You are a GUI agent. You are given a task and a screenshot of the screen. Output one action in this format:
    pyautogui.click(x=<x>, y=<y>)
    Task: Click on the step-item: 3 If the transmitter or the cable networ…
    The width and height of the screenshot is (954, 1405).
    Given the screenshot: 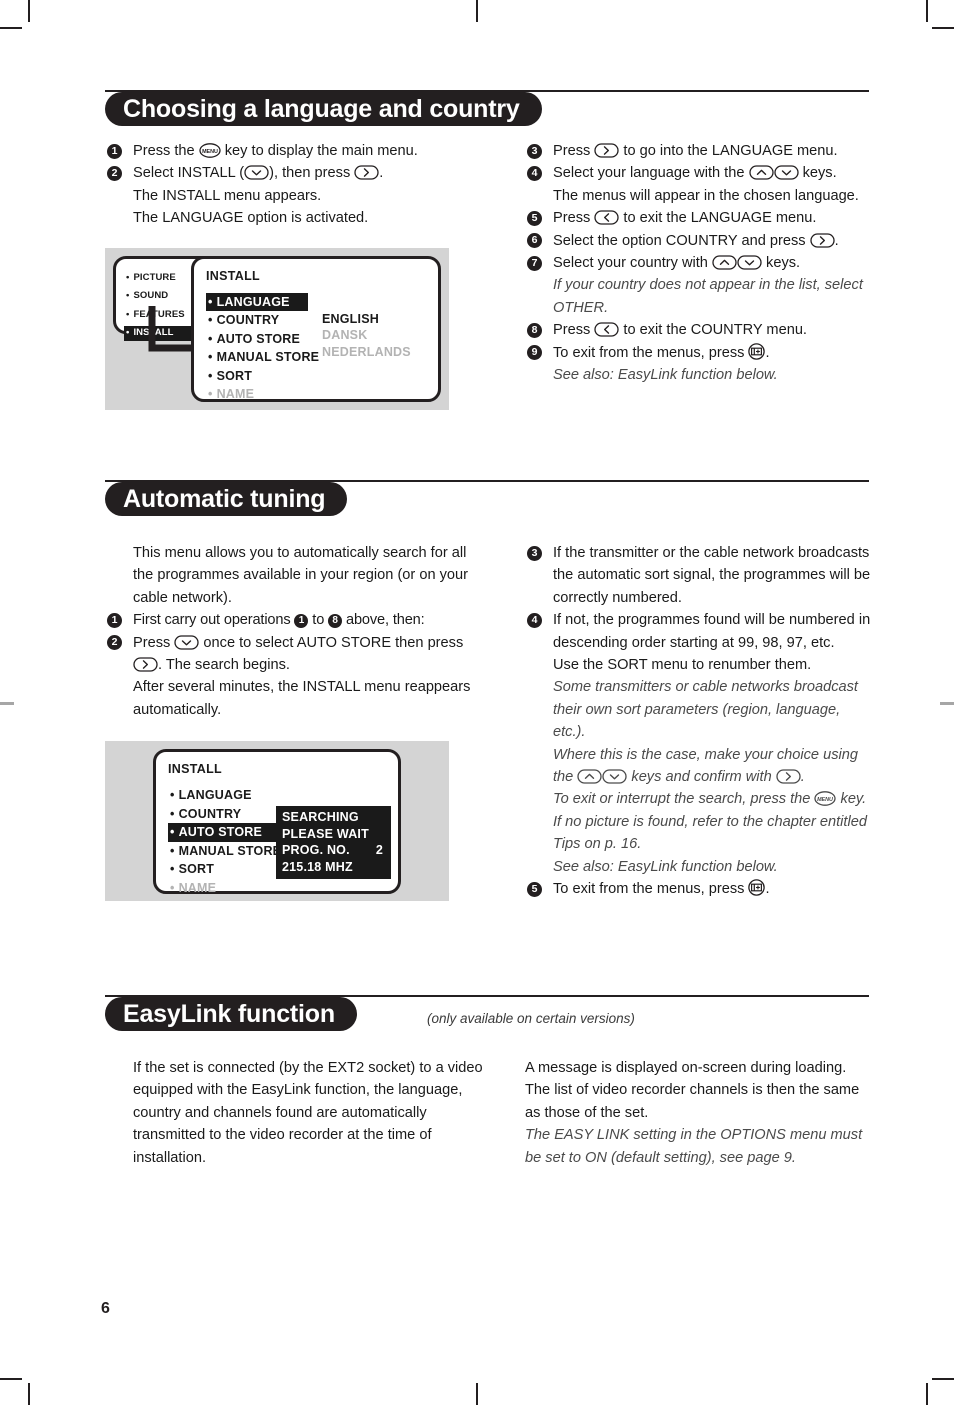 What is the action you would take?
    pyautogui.click(x=700, y=575)
    